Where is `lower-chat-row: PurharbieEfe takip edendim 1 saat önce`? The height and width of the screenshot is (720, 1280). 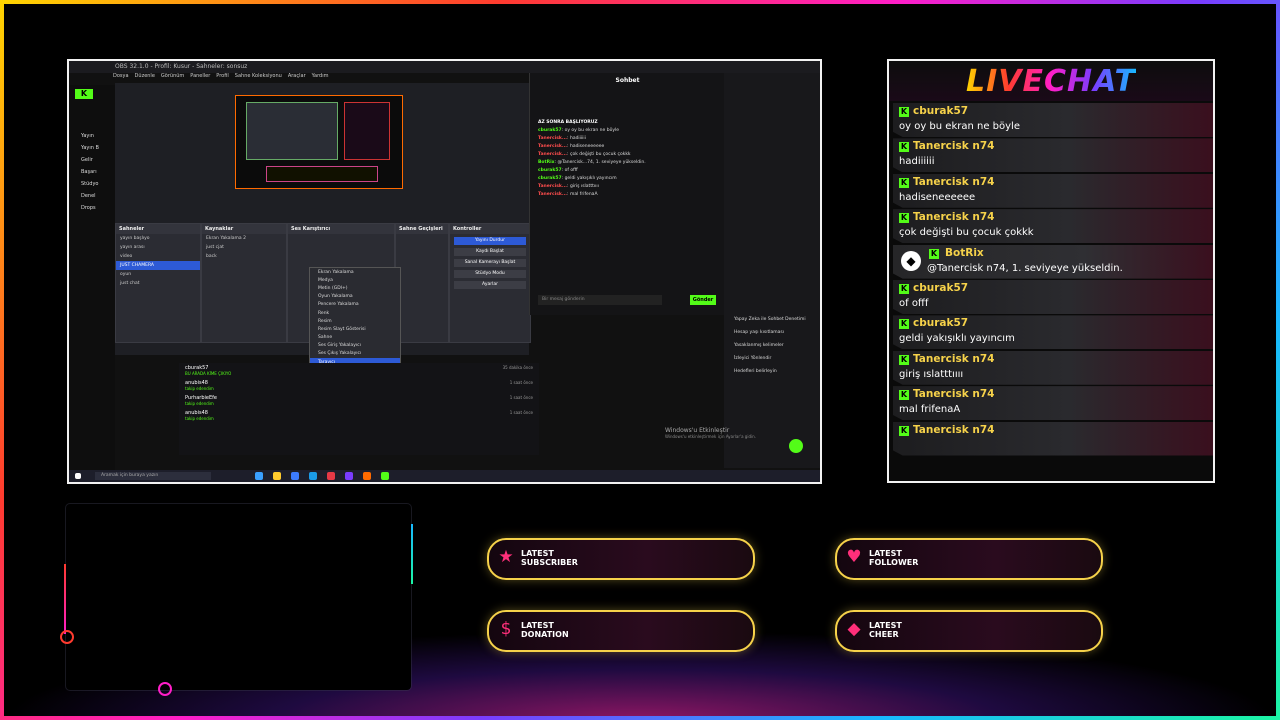
lower-chat-row: PurharbieEfe takip edendim 1 saat önce is located at coordinates (359, 400).